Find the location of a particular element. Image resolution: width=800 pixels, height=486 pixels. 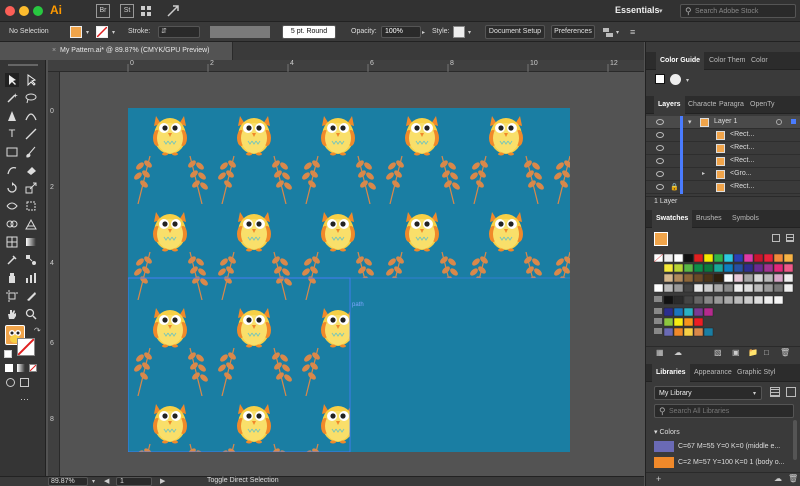

arrange-icon is located at coordinates (608, 32).